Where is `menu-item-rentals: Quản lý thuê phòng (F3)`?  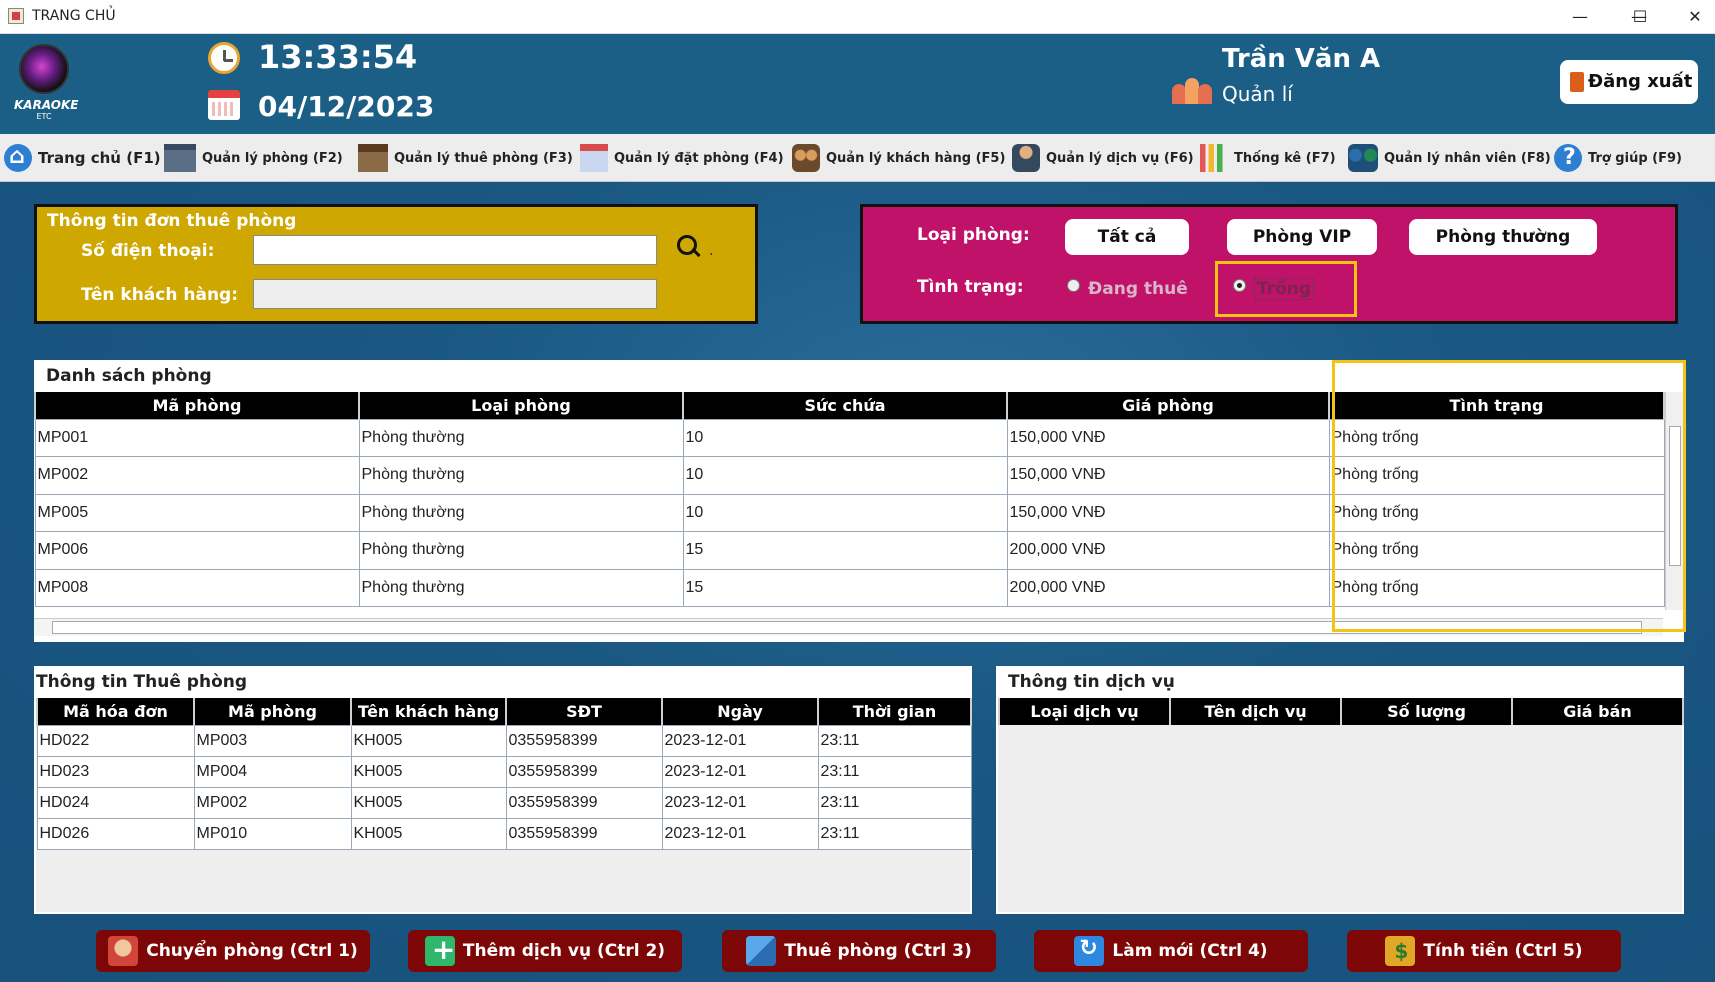
menu-item-rentals: Quản lý thuê phòng (F3) is located at coordinates (465, 158).